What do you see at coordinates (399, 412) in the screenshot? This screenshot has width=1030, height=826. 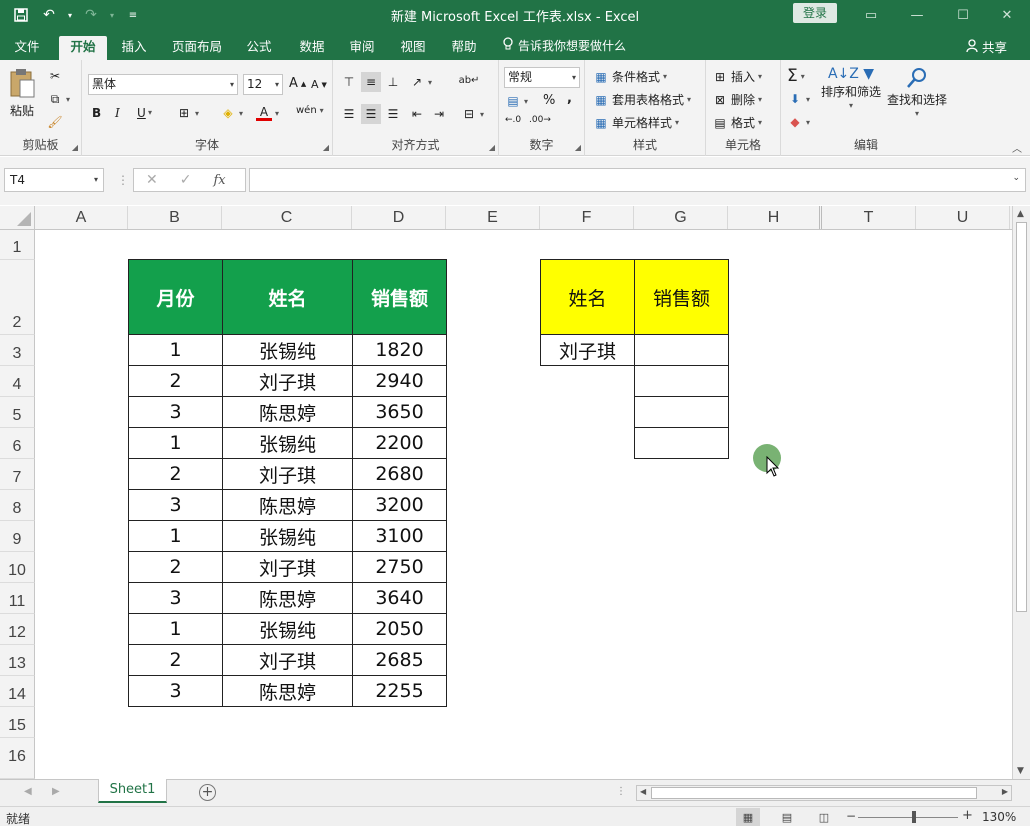 I see `cell-sales: 3650` at bounding box center [399, 412].